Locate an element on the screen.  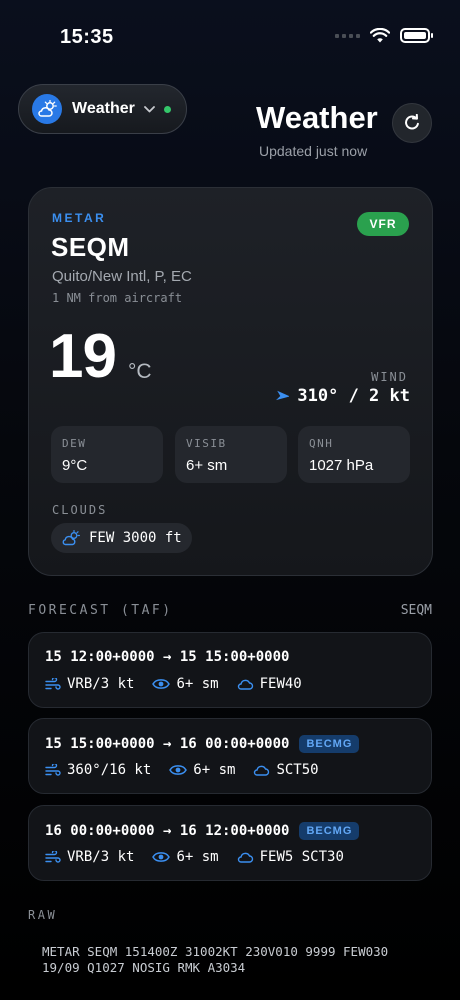
station-distance: 1 NM from aircraft is located at coordinates (117, 298).